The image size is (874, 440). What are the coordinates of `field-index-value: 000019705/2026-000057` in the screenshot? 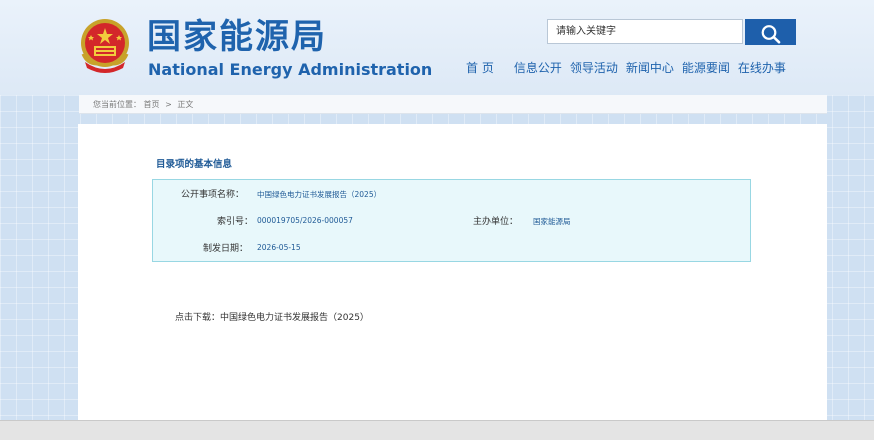 It's located at (305, 220).